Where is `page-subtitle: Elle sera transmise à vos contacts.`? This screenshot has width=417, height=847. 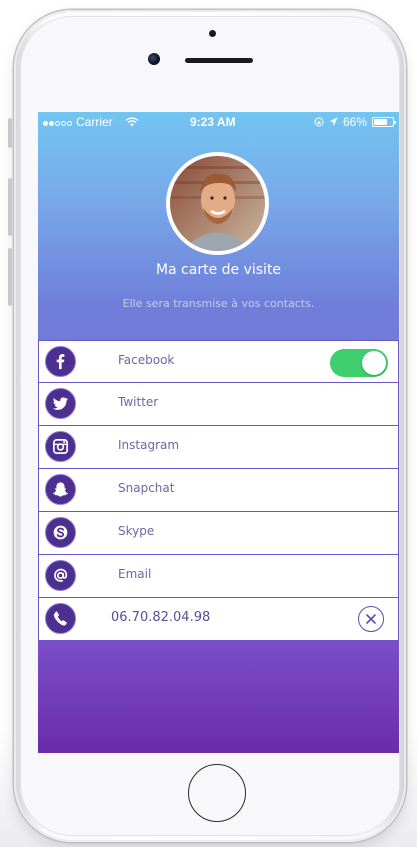
page-subtitle: Elle sera transmise à vos contacts. is located at coordinates (218, 303).